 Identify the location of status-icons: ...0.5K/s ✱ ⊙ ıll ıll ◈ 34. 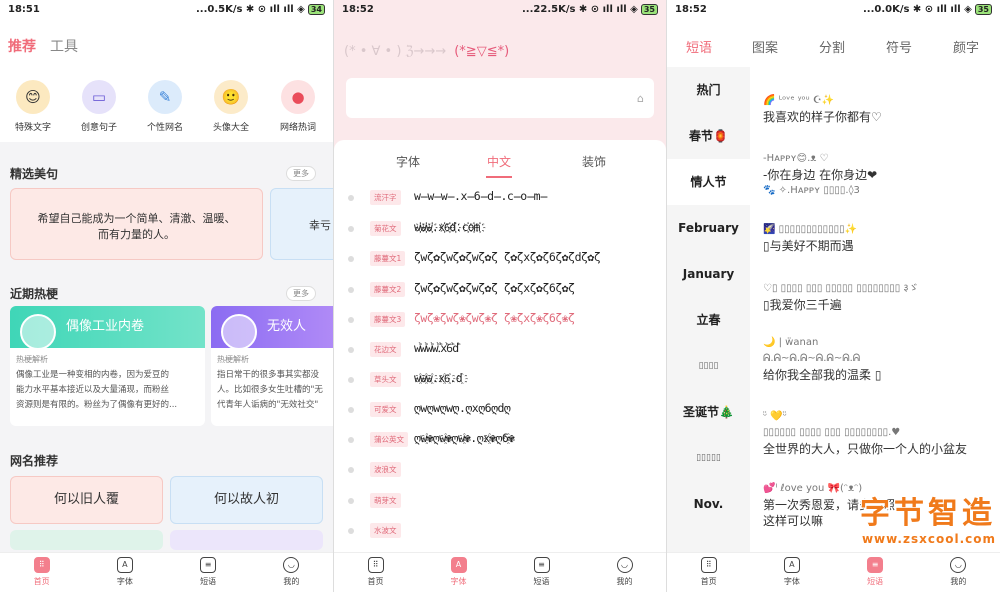
(260, 9).